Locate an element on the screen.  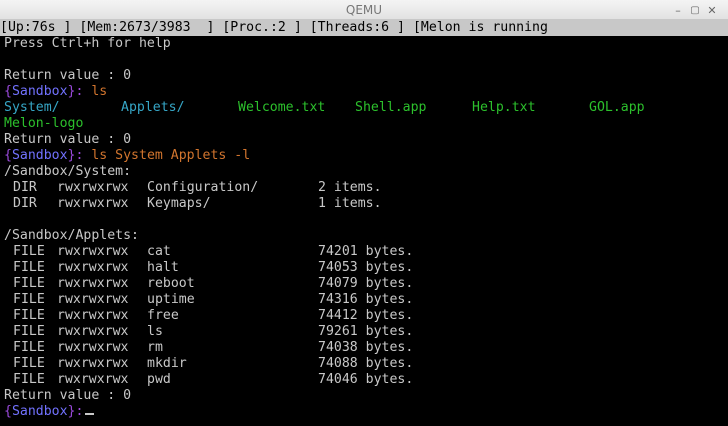
entry-size: 74038 bytes. is located at coordinates (366, 347).